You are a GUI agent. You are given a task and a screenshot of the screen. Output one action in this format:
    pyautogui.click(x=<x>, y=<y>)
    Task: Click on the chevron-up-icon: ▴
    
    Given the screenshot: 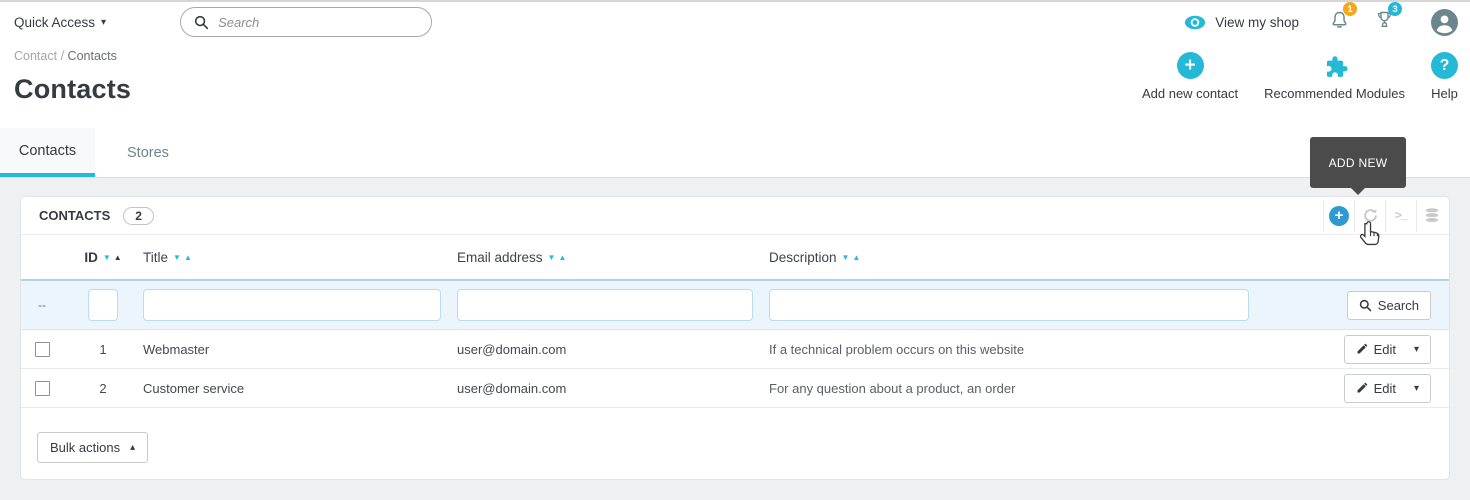 What is the action you would take?
    pyautogui.click(x=133, y=447)
    